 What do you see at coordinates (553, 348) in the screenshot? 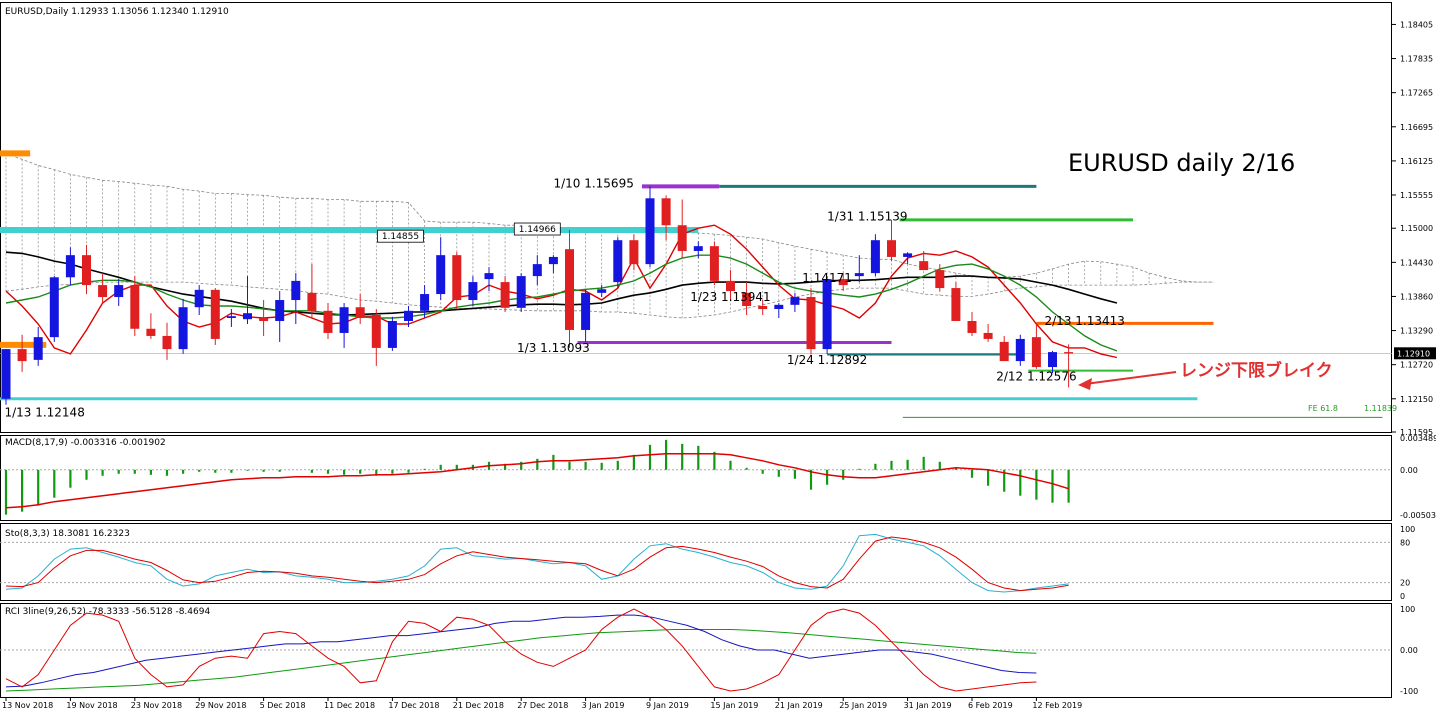
I see `label-1-3: 1/3 1.13093` at bounding box center [553, 348].